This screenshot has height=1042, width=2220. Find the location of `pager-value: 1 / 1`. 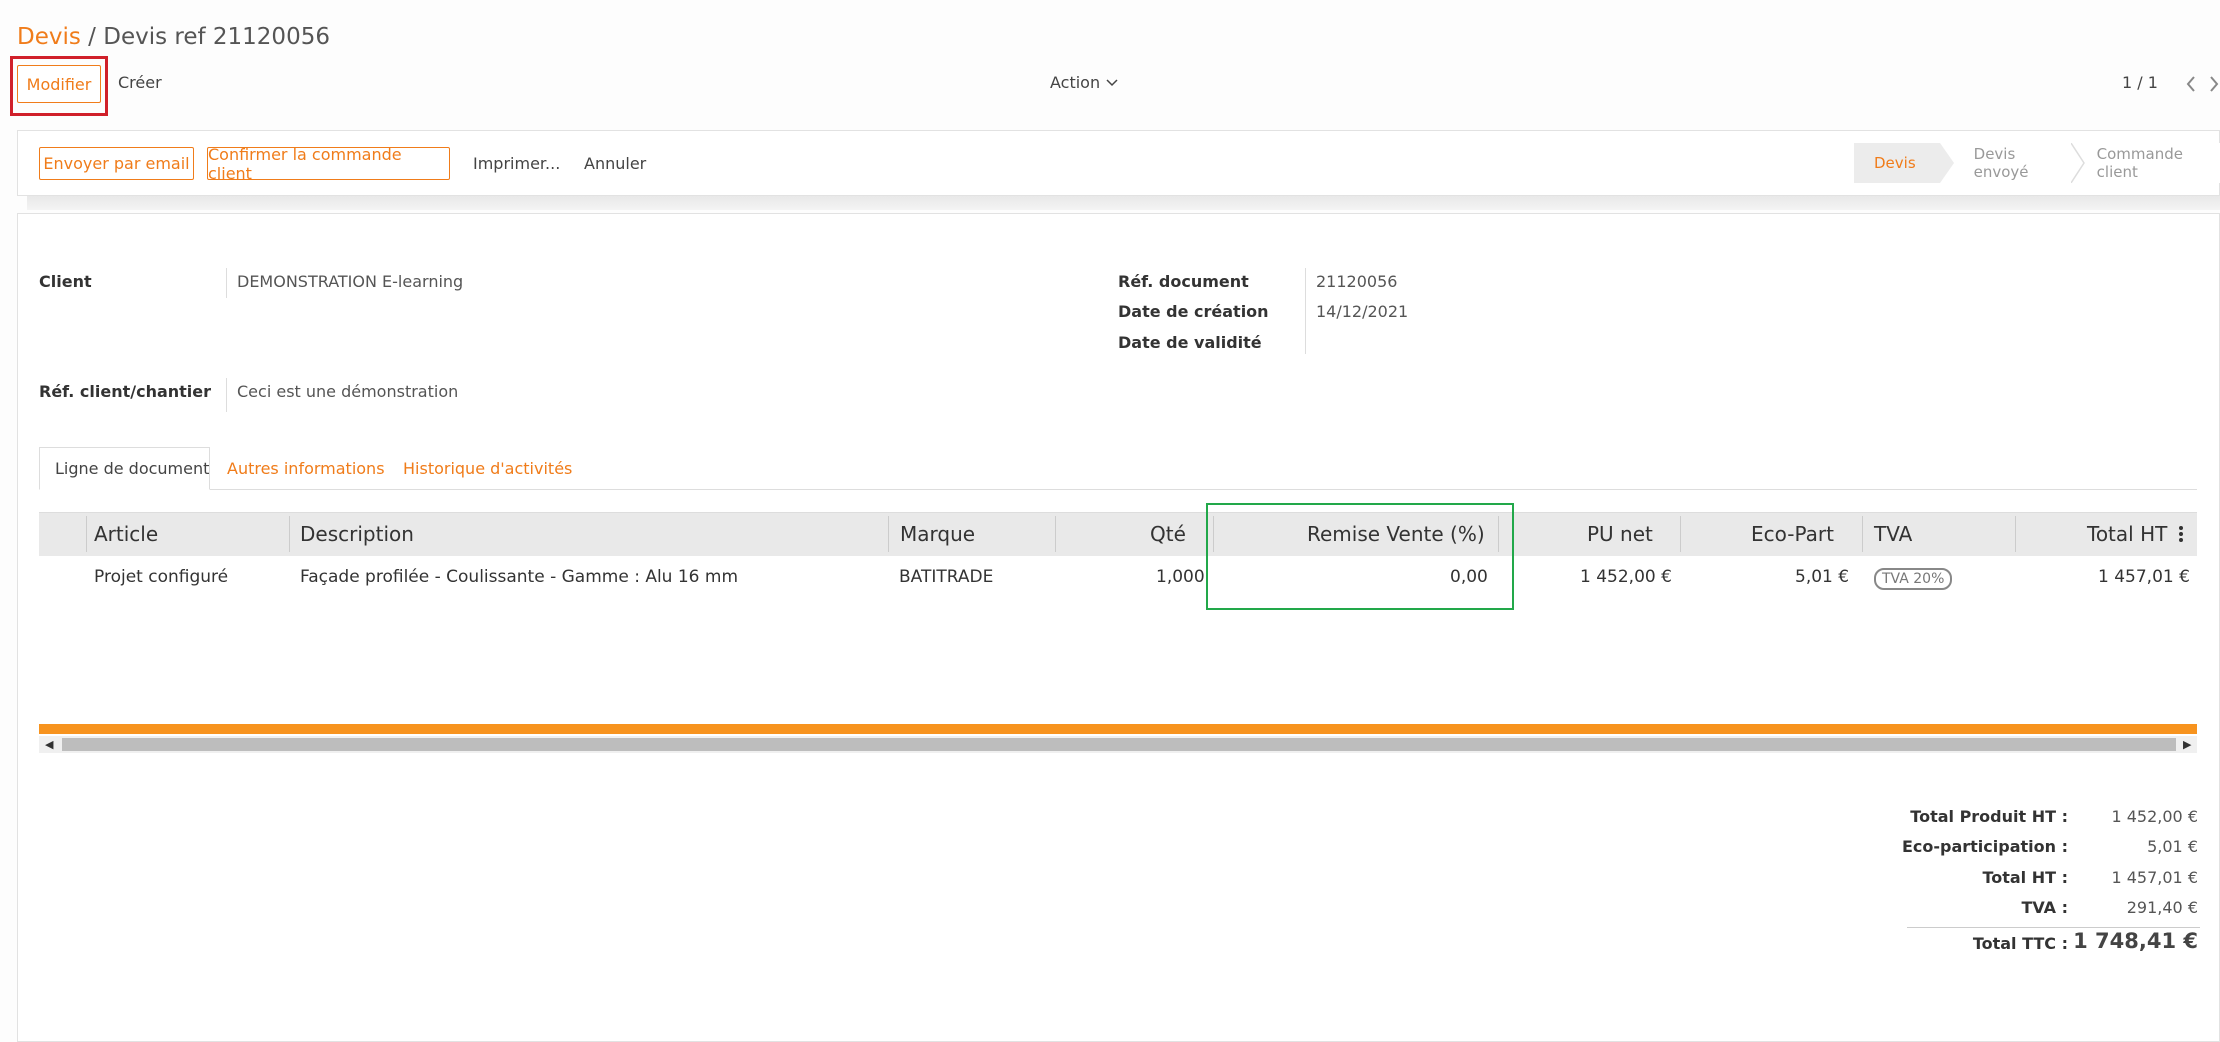

pager-value: 1 / 1 is located at coordinates (2140, 82).